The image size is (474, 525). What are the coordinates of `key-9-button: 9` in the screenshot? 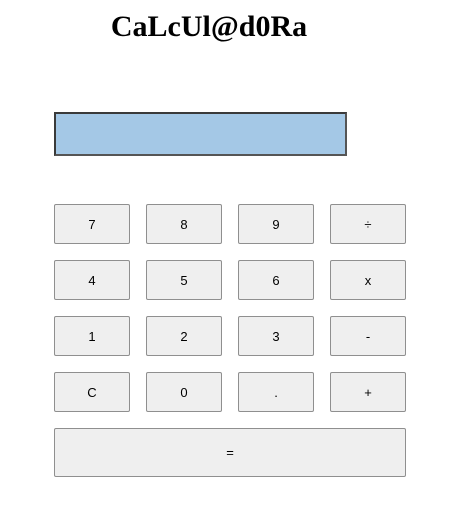 It's located at (276, 224).